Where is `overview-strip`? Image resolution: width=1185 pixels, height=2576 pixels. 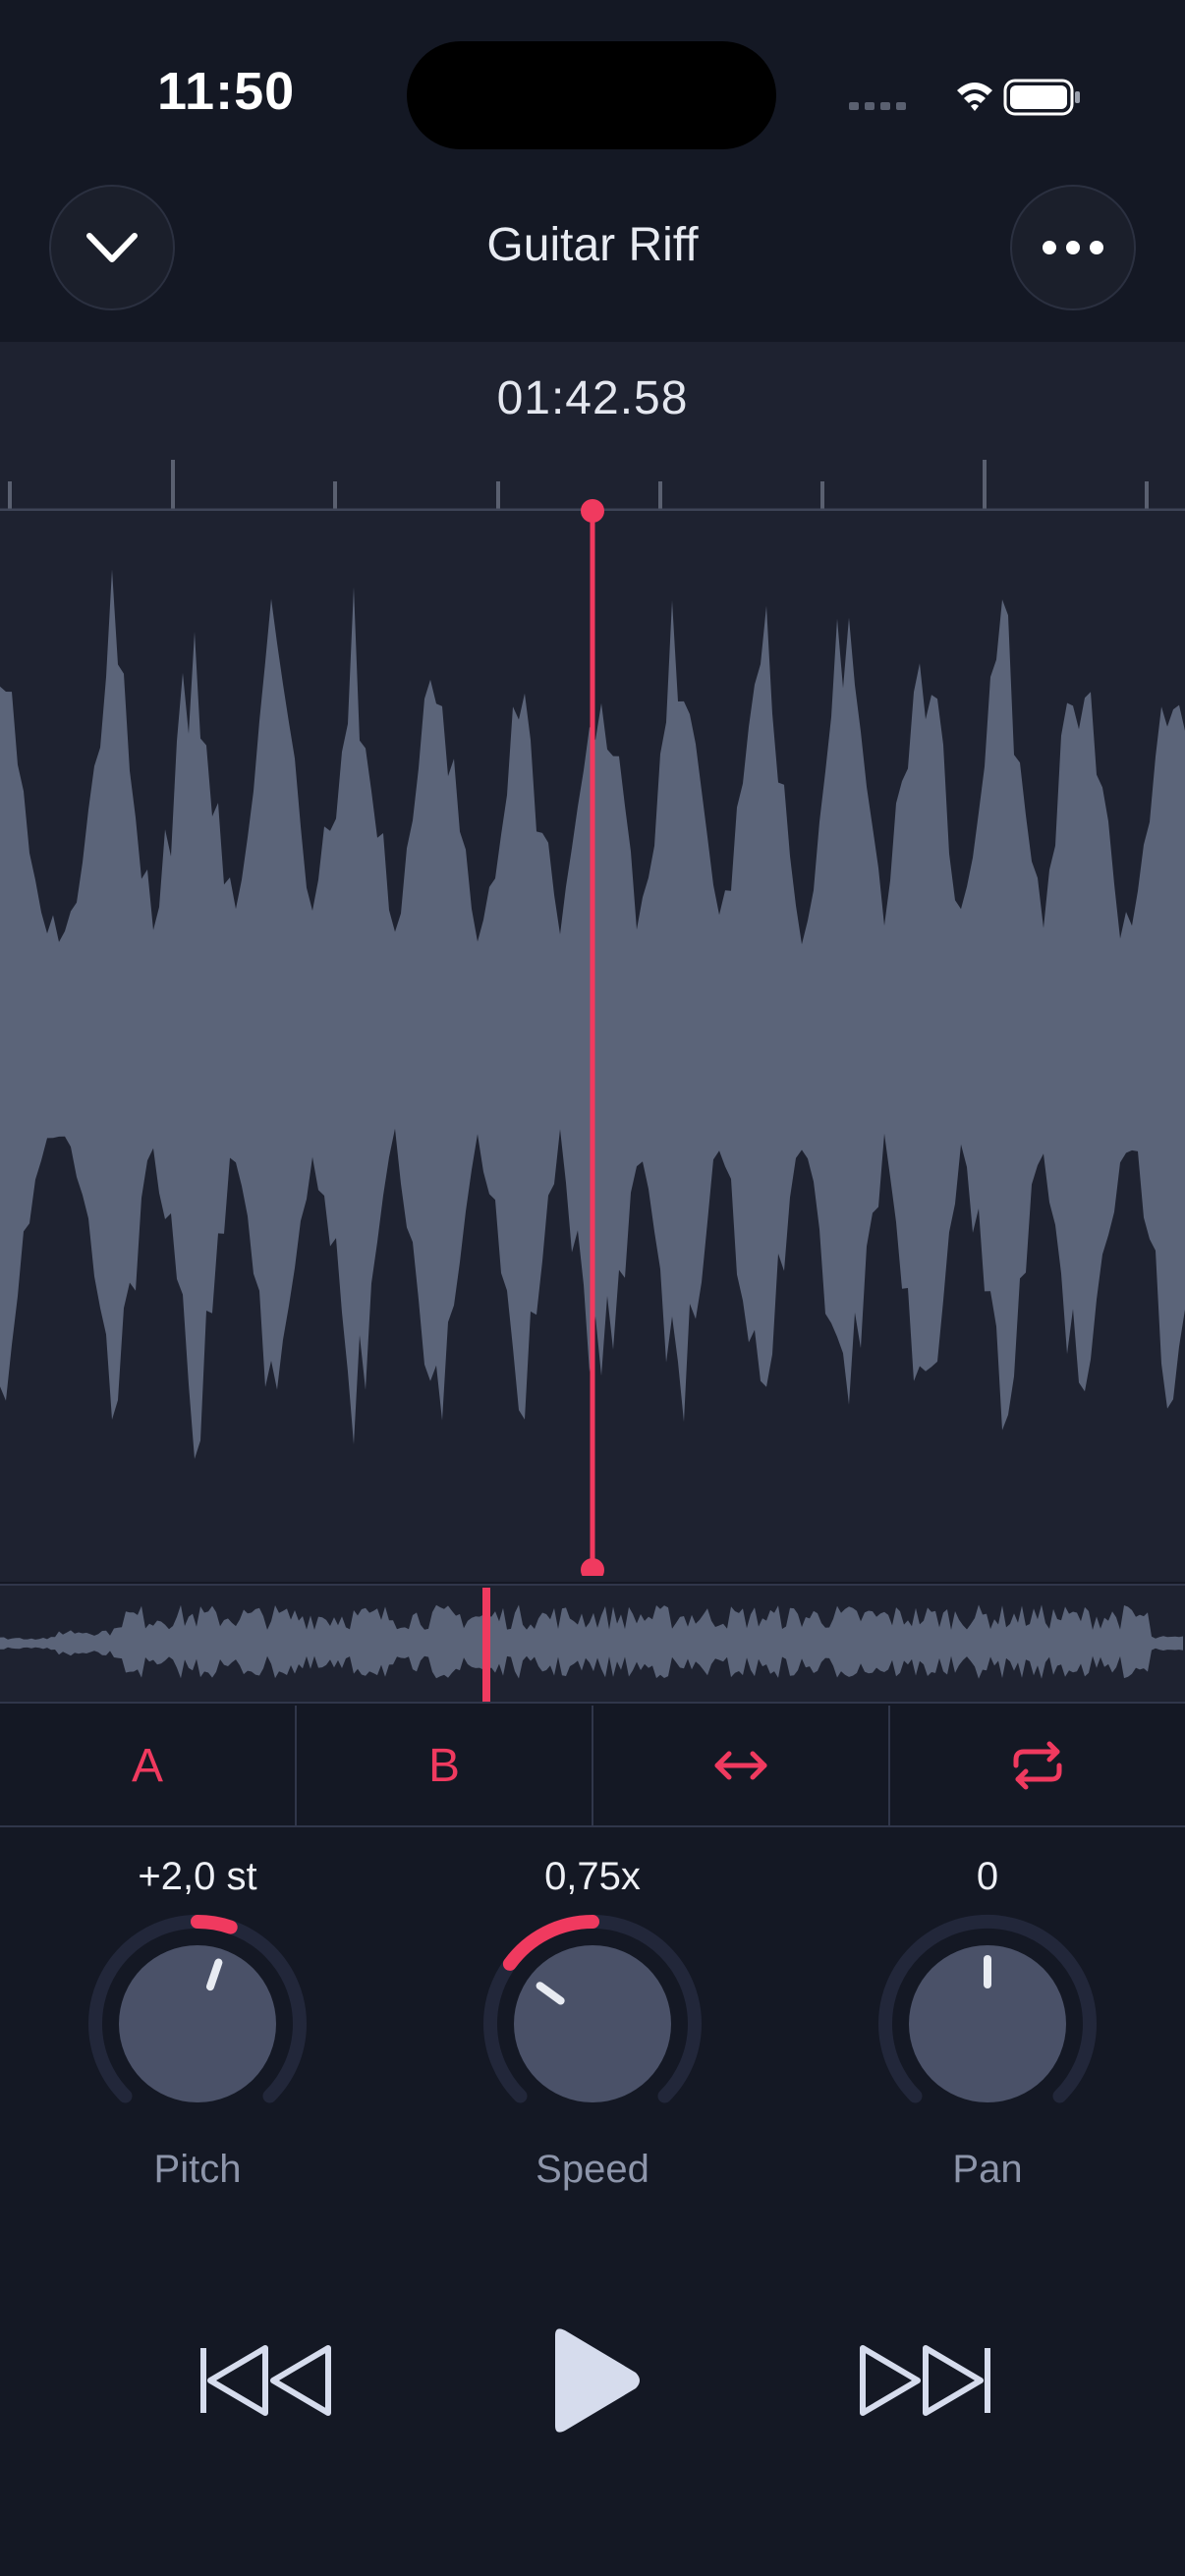
overview-strip is located at coordinates (592, 1644).